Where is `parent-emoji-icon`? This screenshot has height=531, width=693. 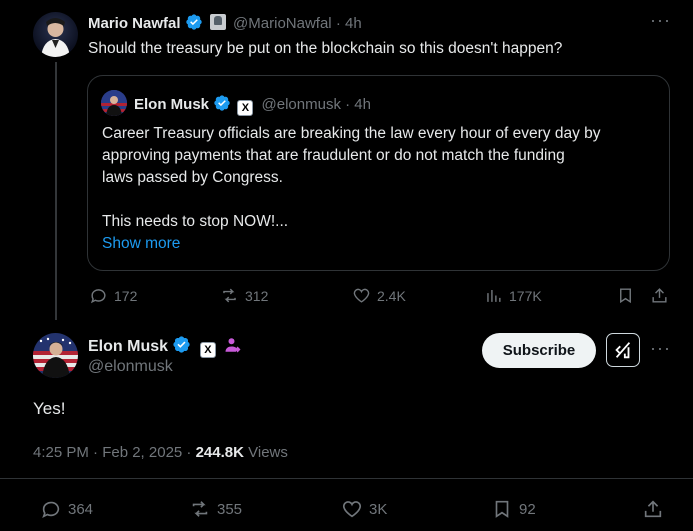 parent-emoji-icon is located at coordinates (217, 22).